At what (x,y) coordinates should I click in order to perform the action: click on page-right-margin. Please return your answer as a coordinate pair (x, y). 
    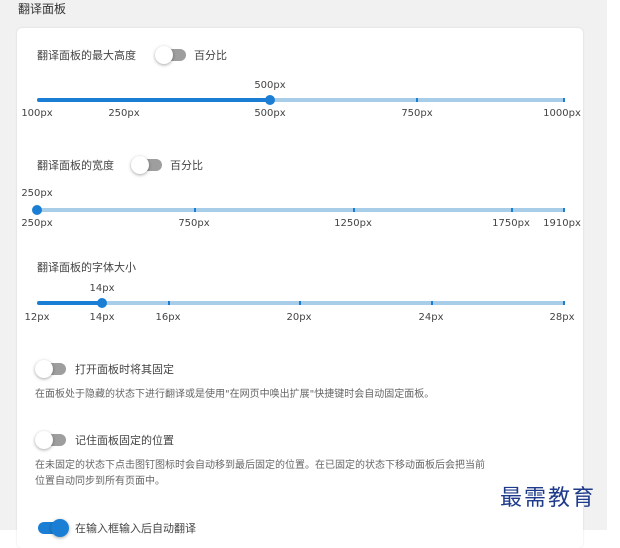
    Looking at the image, I should click on (613, 265).